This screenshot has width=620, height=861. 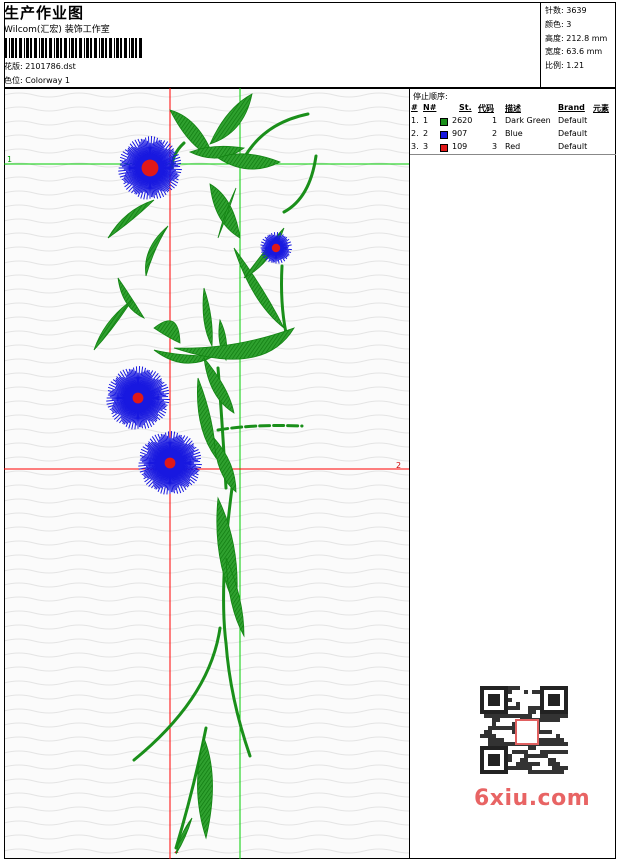 What do you see at coordinates (426, 120) in the screenshot?
I see `row-needle: 1` at bounding box center [426, 120].